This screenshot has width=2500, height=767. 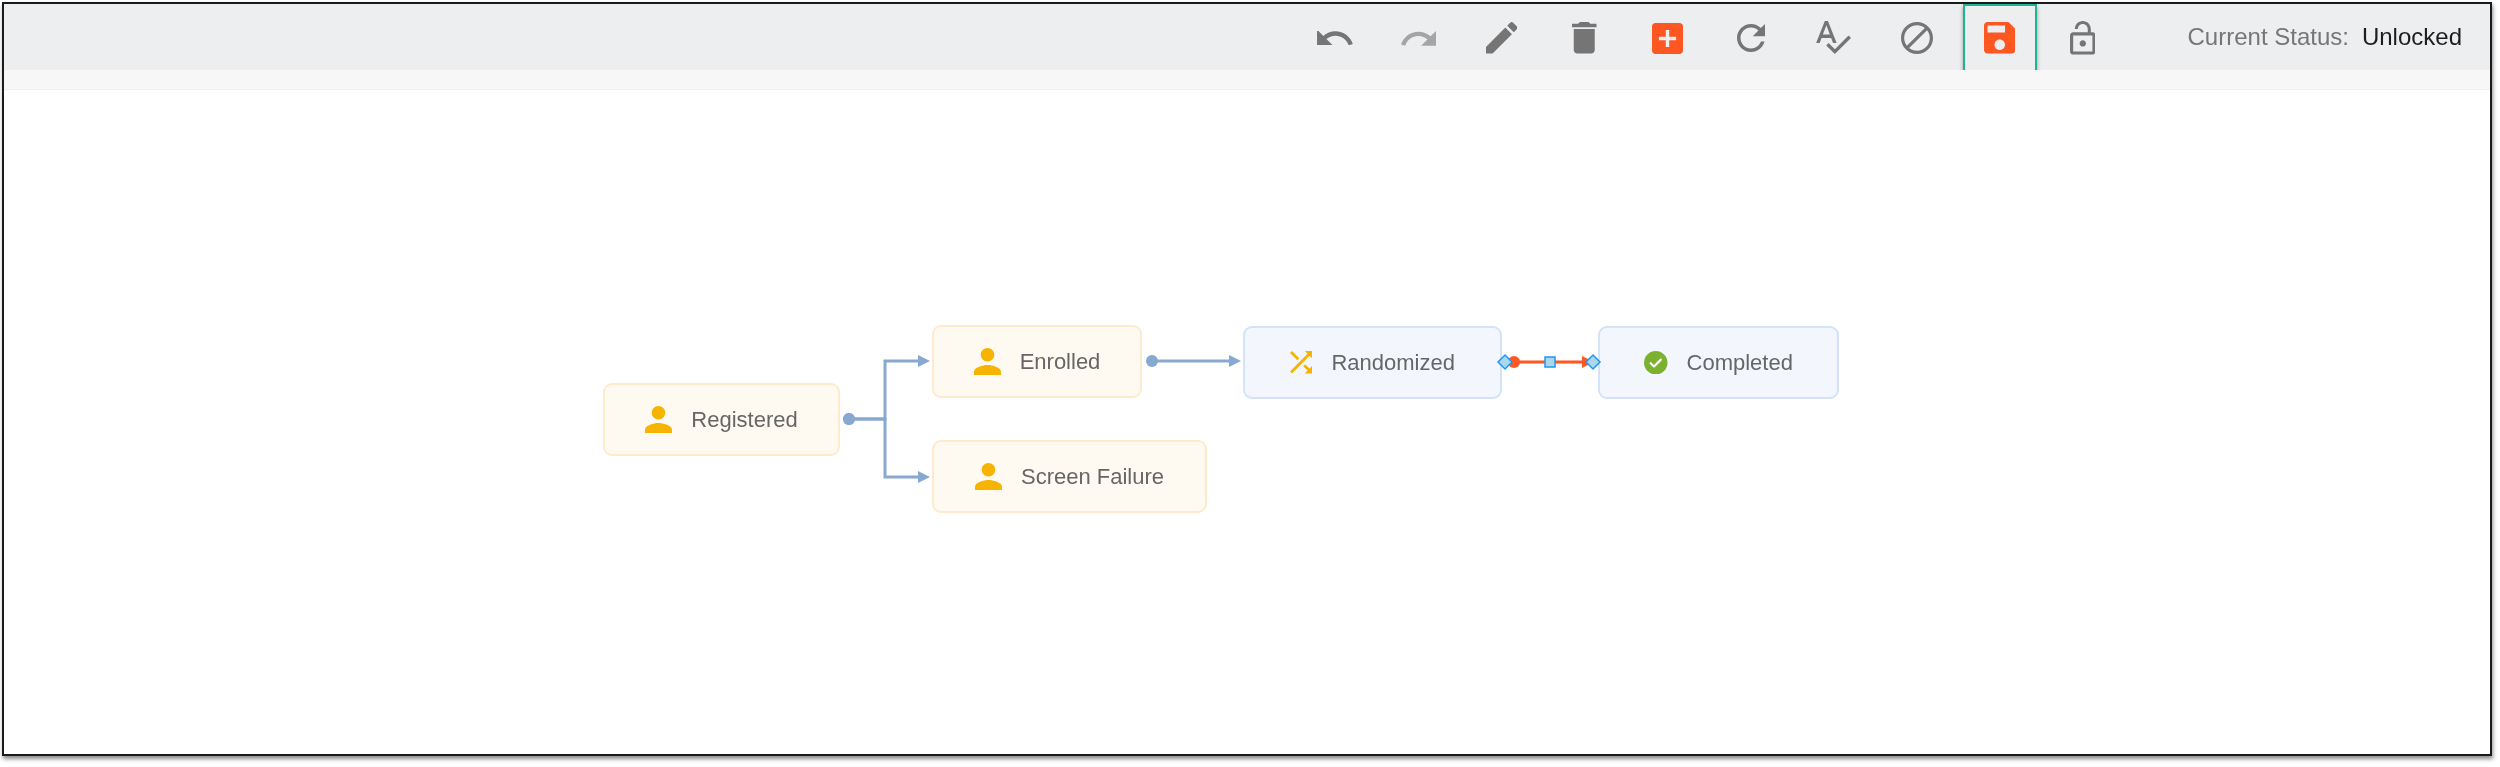 I want to click on prohibited-icon, so click(x=1916, y=38).